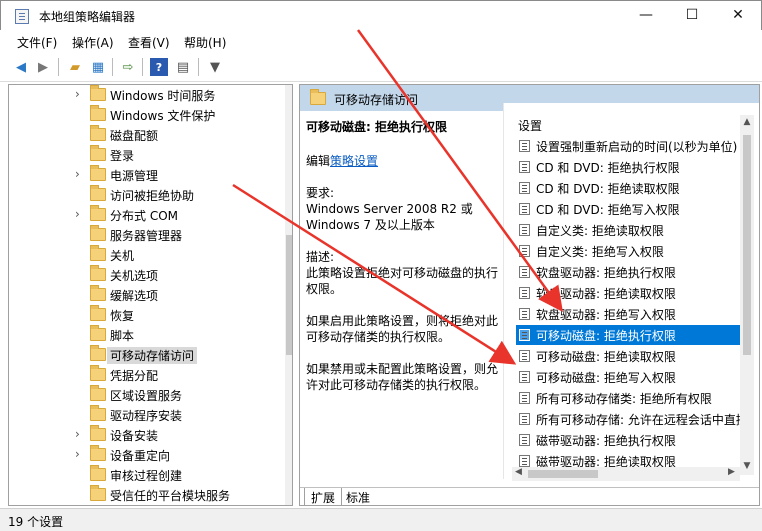 The width and height of the screenshot is (762, 531). Describe the element at coordinates (631, 440) in the screenshot. I see `policy-setting-row: 磁带驱动器: 拒绝执行权限` at that location.